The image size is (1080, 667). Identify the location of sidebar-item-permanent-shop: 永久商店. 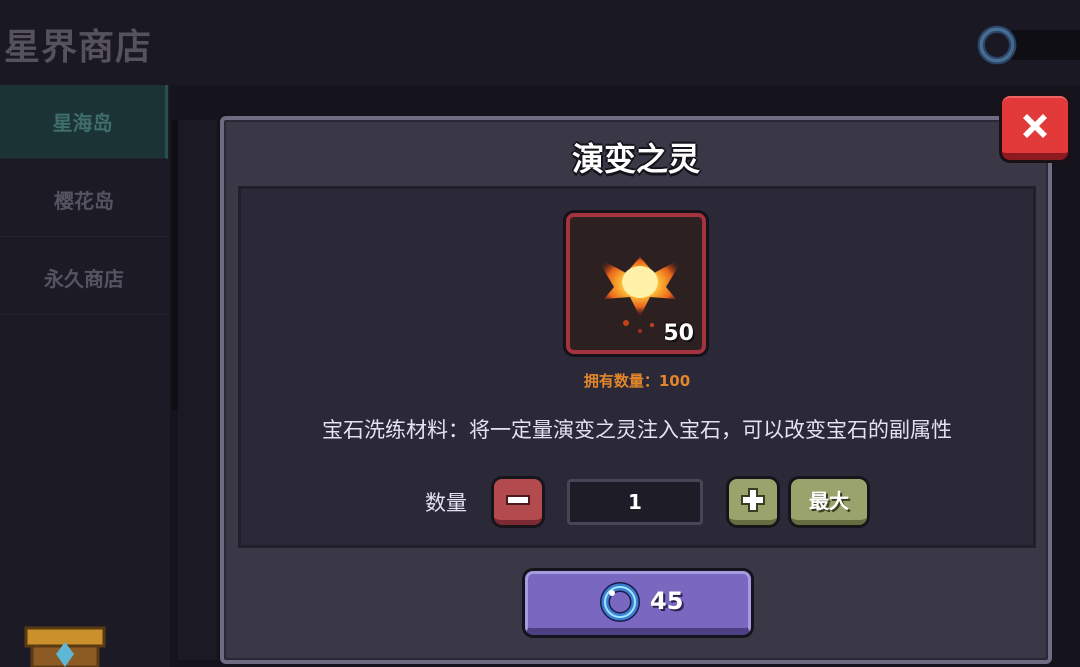
(84, 278).